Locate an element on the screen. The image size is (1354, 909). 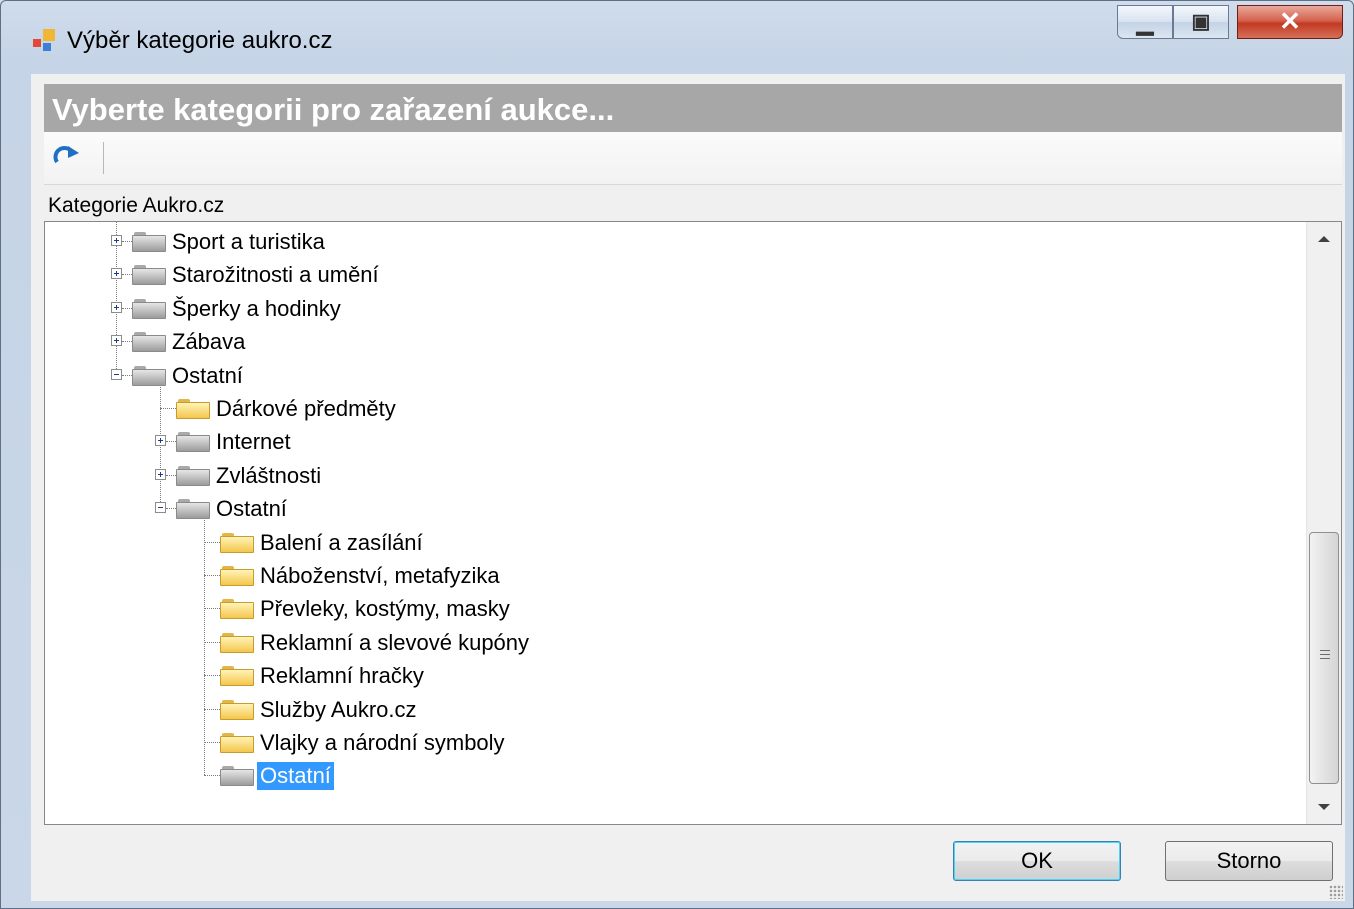
tree-node: Reklamní hračky is located at coordinates (670, 675).